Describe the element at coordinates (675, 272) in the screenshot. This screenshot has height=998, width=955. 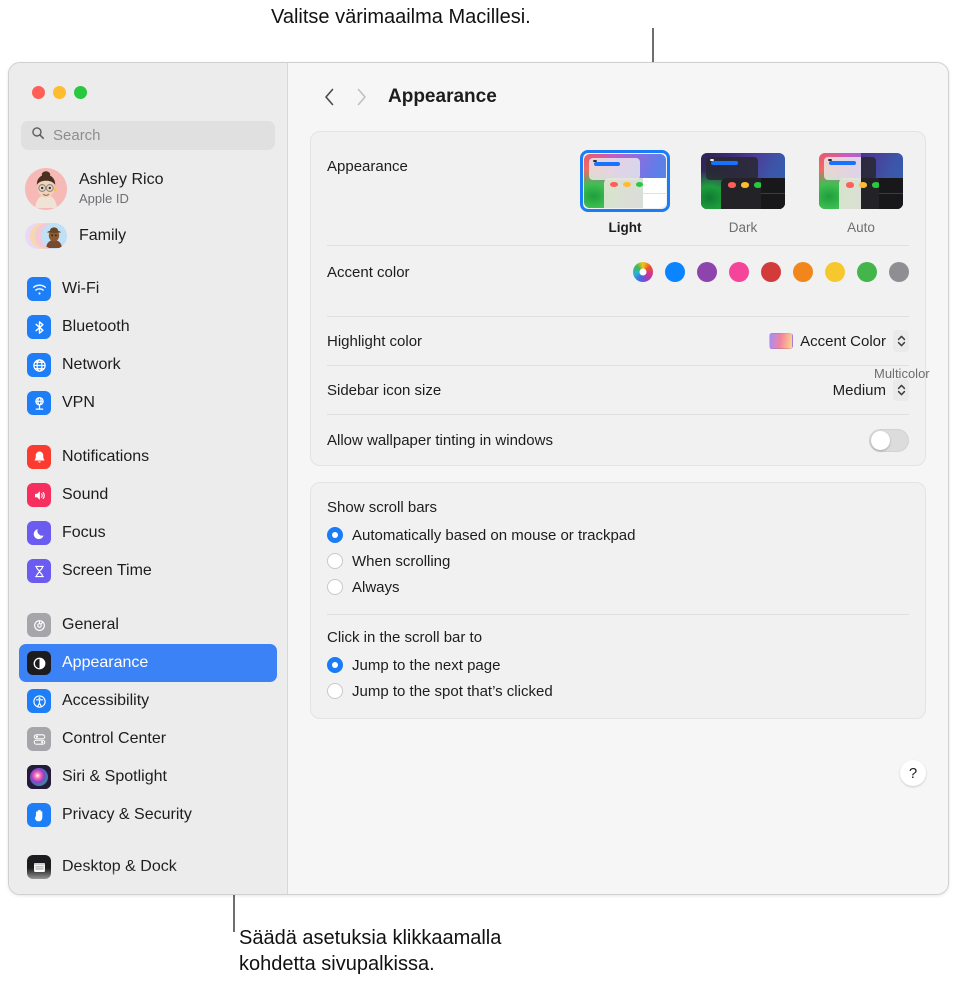
I see `accent-swatch-blue` at that location.